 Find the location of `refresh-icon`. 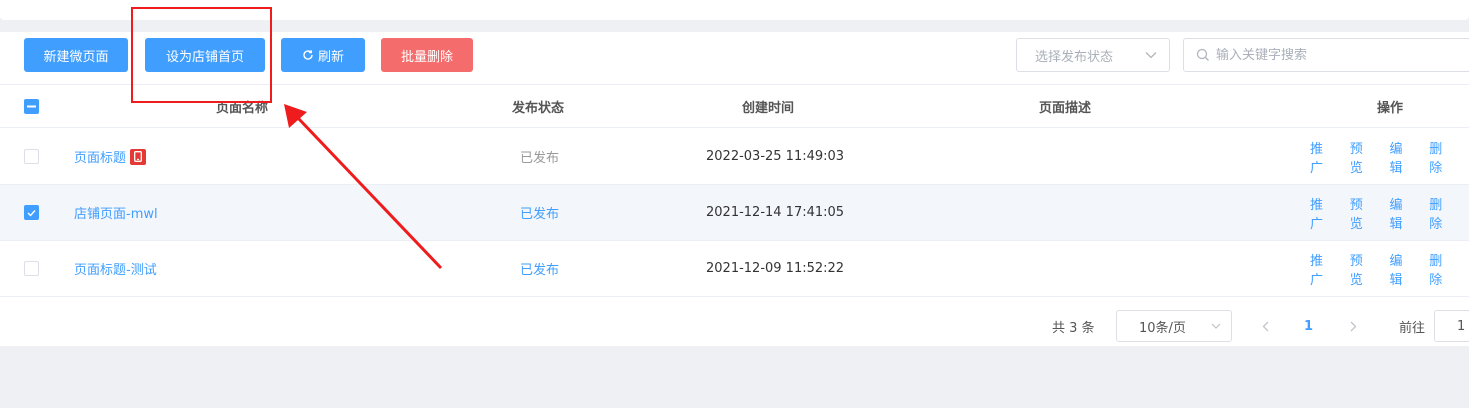

refresh-icon is located at coordinates (308, 55).